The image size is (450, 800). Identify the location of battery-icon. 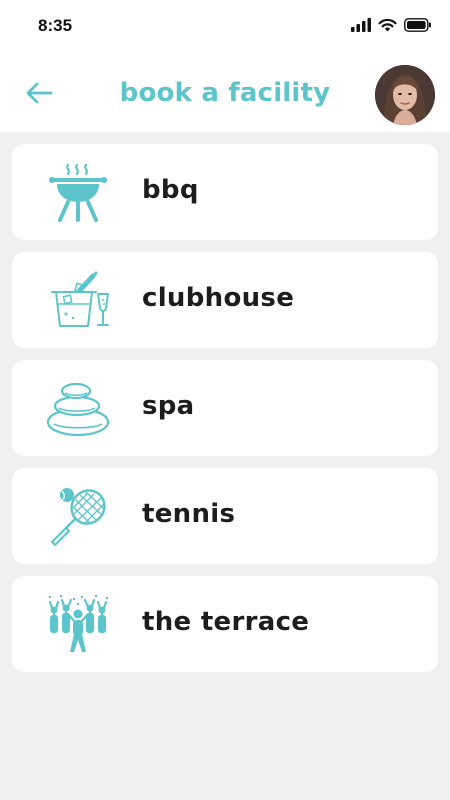
(418, 27).